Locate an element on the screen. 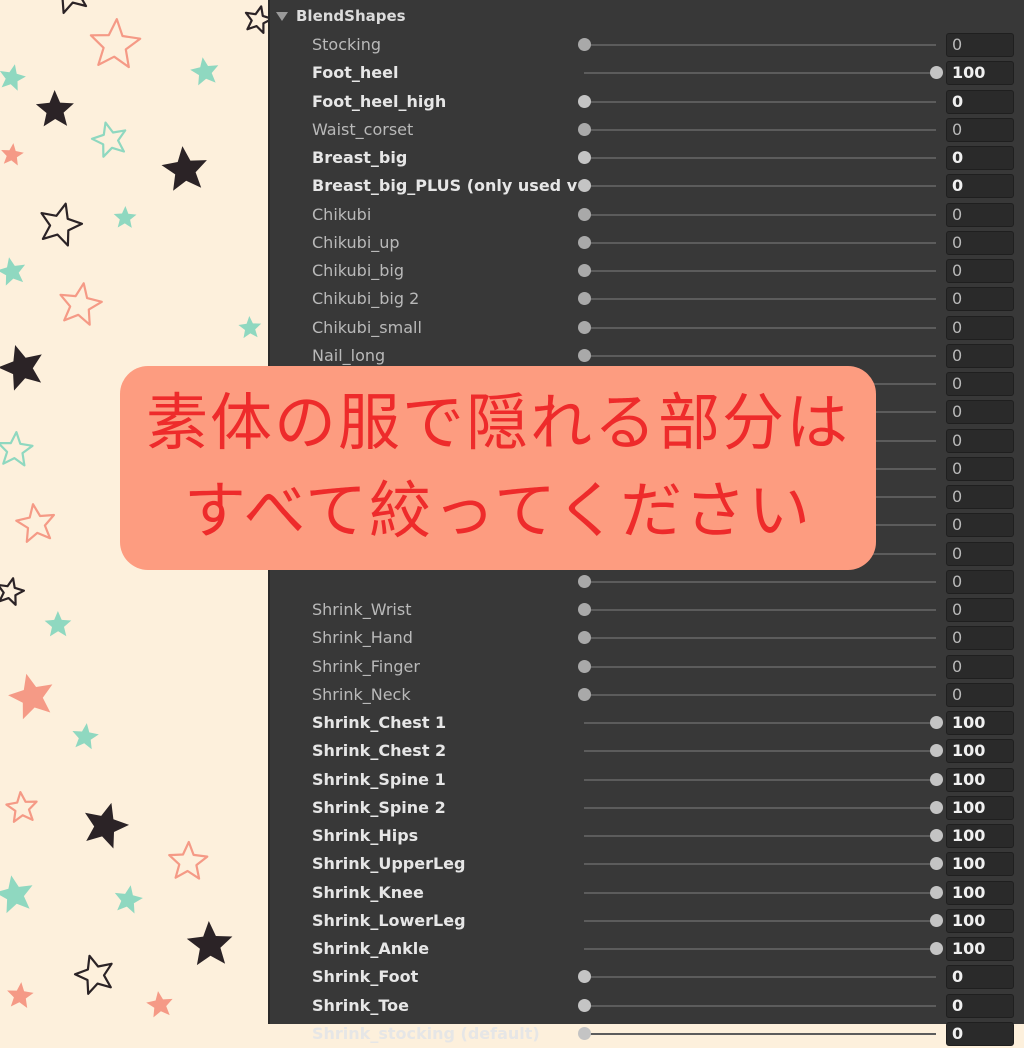 The height and width of the screenshot is (1048, 1024). blendshape-name: Shrink_Knee is located at coordinates (368, 892).